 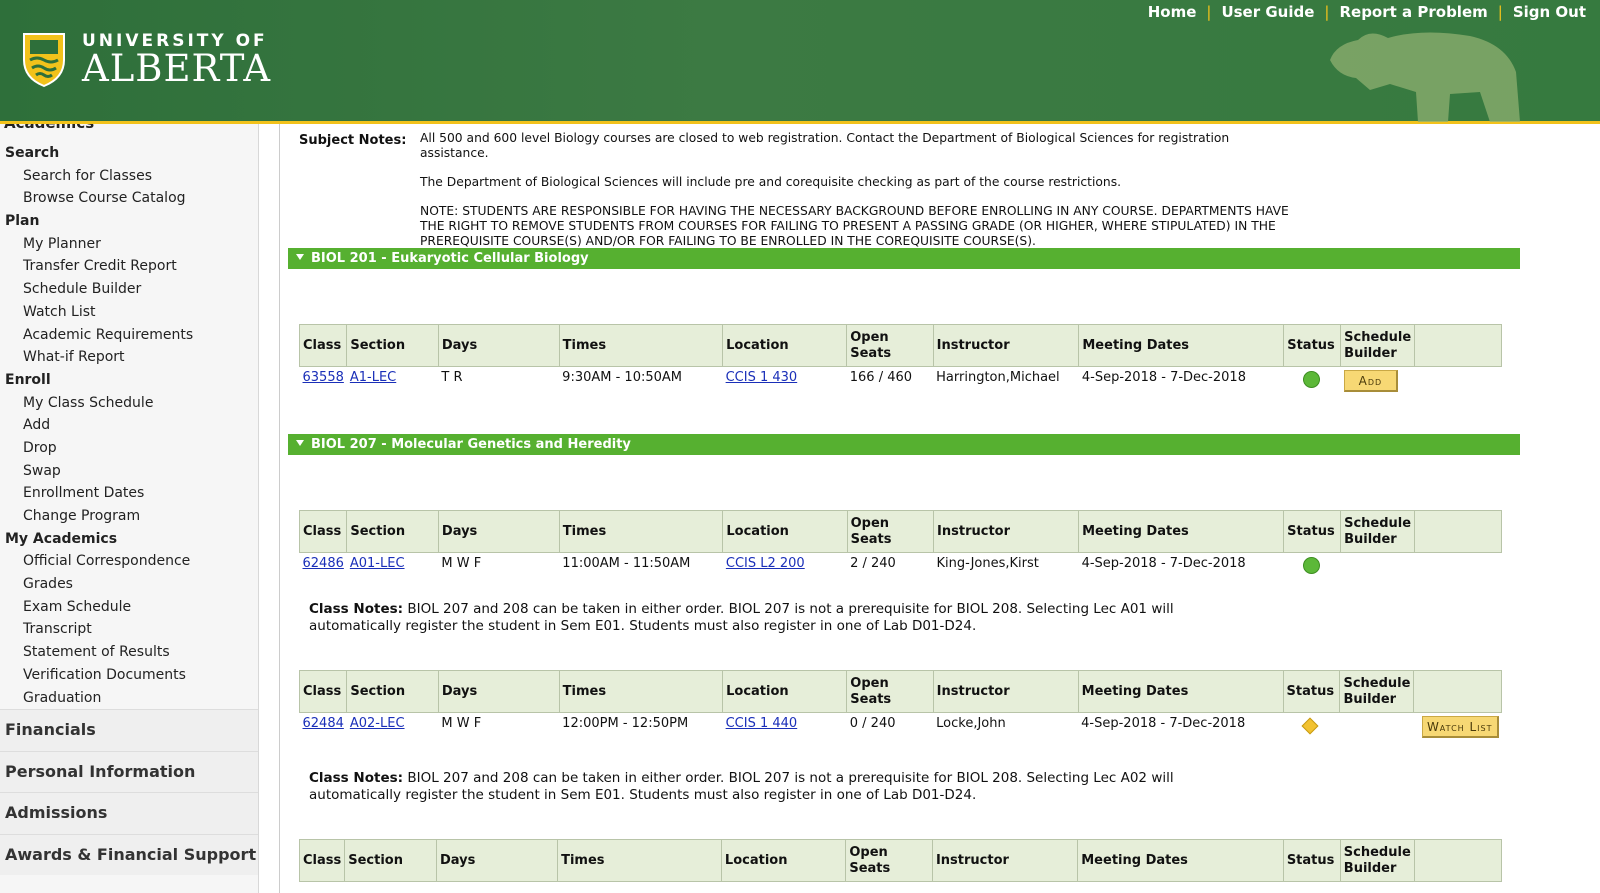 What do you see at coordinates (49, 128) in the screenshot?
I see `sidebar-heading-academics: Academics` at bounding box center [49, 128].